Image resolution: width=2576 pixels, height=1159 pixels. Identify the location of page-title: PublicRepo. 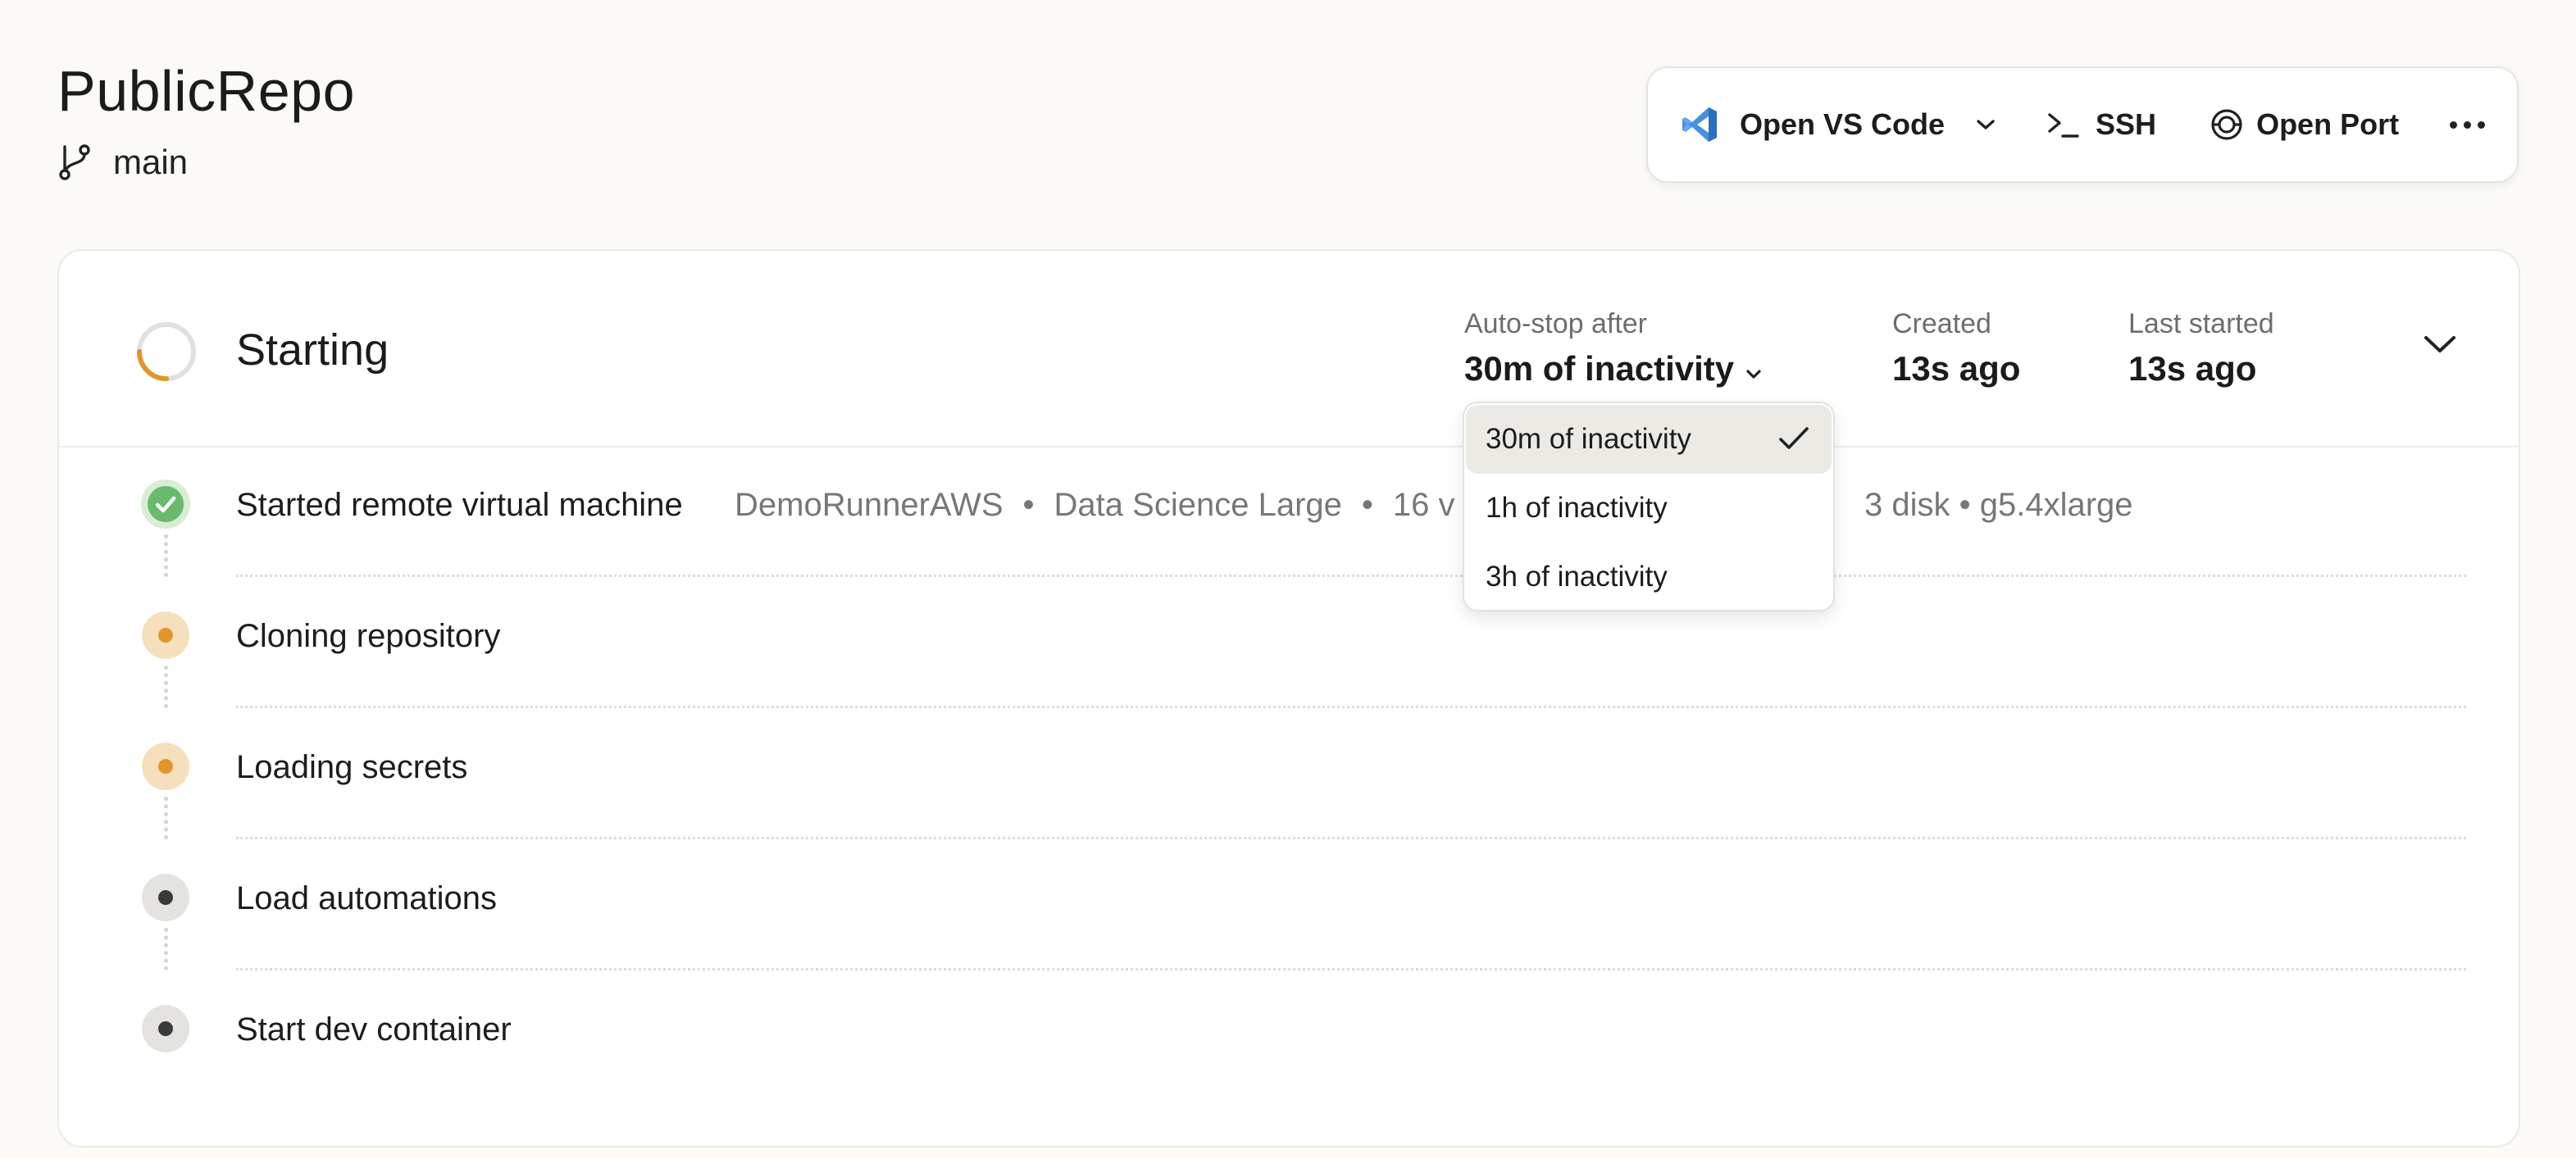
(206, 91).